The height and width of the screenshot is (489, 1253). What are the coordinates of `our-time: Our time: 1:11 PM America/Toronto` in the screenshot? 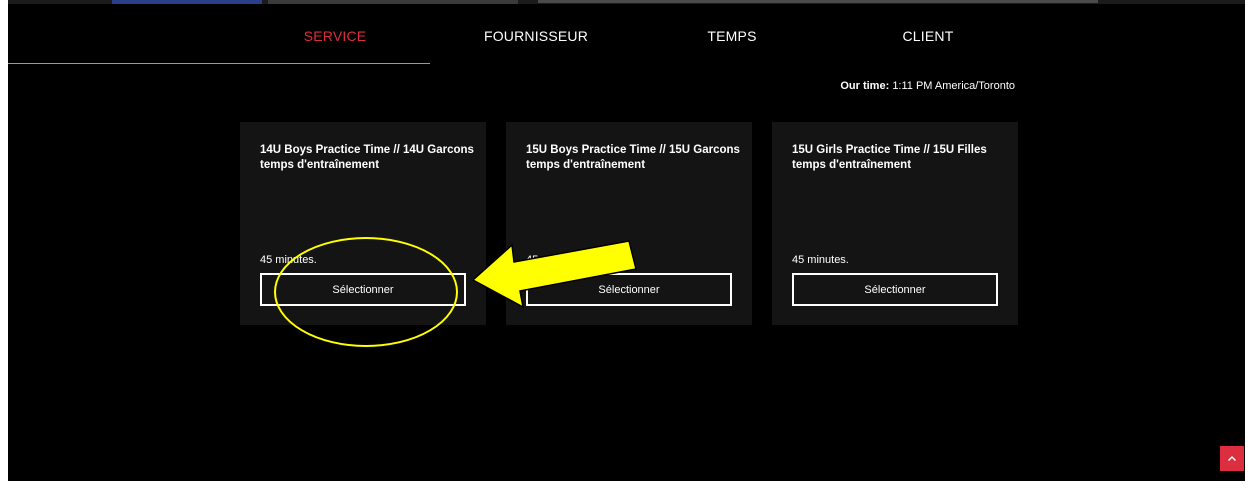 It's located at (927, 86).